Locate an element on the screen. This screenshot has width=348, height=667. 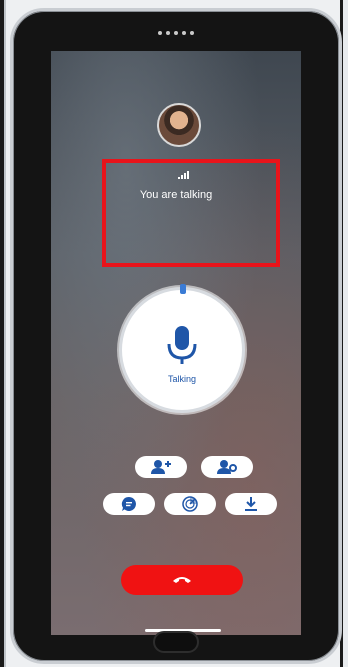
home-button is located at coordinates (176, 642).